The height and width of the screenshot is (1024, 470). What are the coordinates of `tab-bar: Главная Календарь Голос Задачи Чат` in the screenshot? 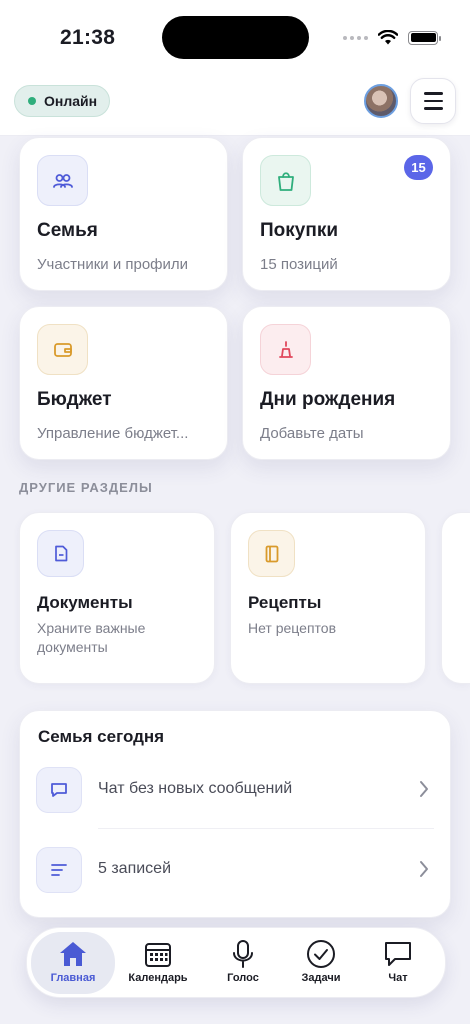 It's located at (236, 962).